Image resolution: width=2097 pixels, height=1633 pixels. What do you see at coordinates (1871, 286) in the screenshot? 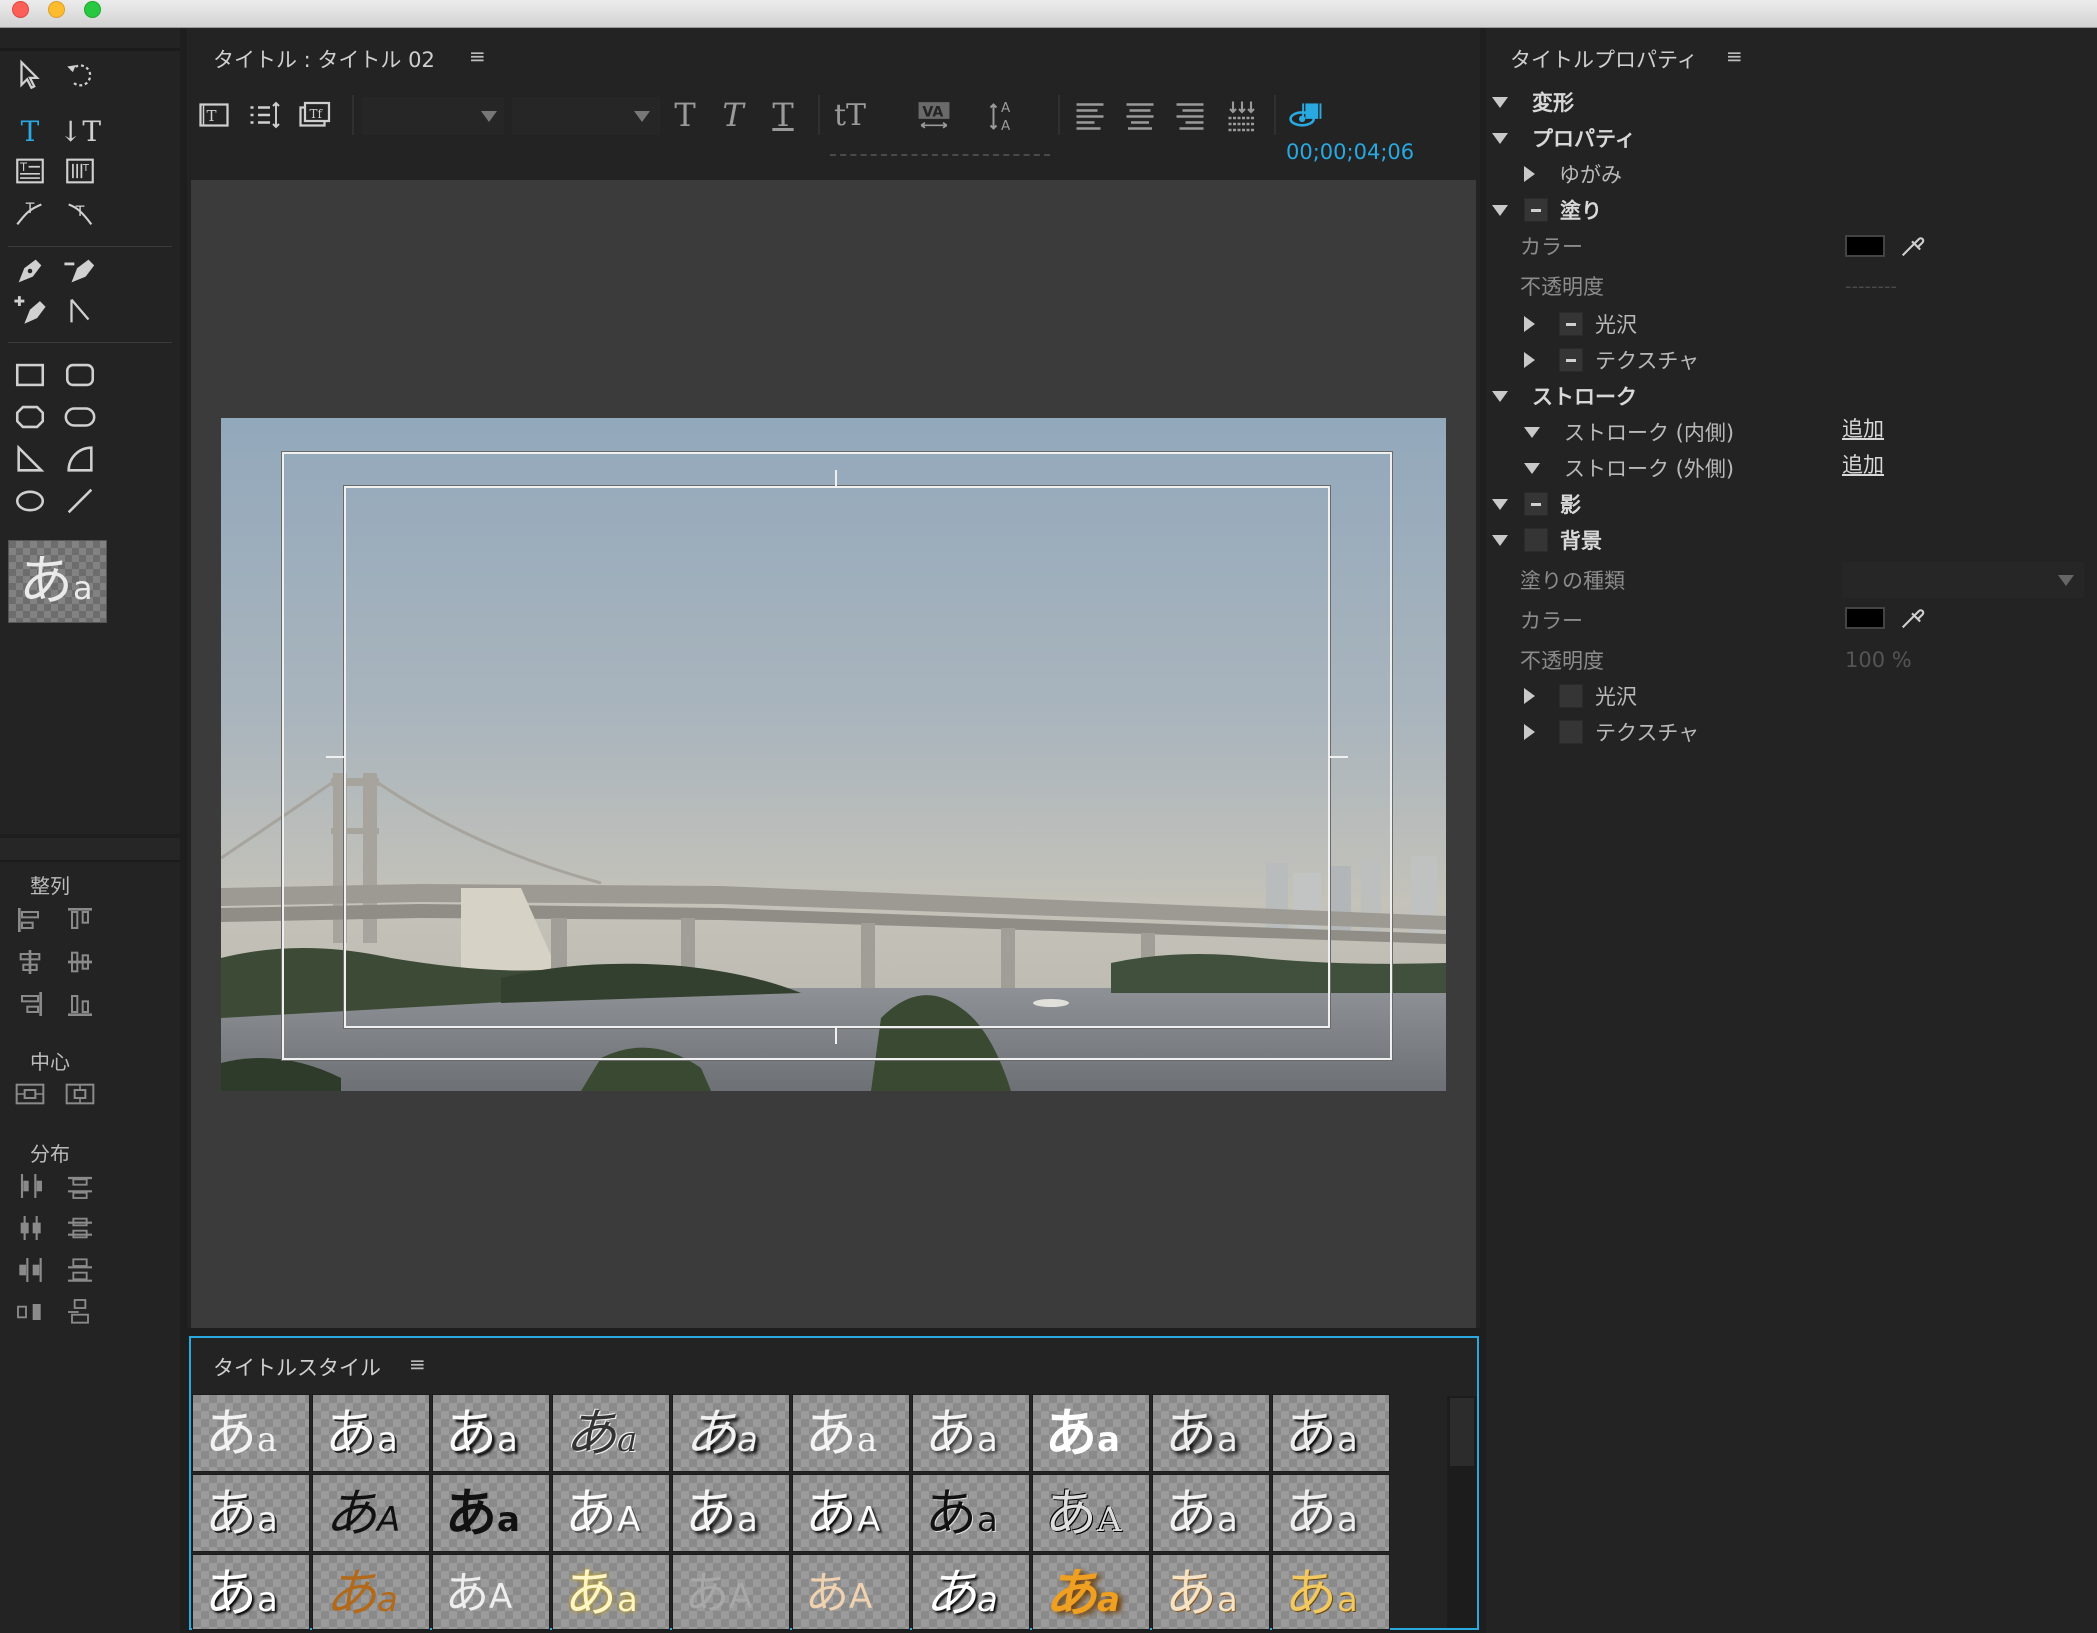
I see `fill-opacity-value: --------` at bounding box center [1871, 286].